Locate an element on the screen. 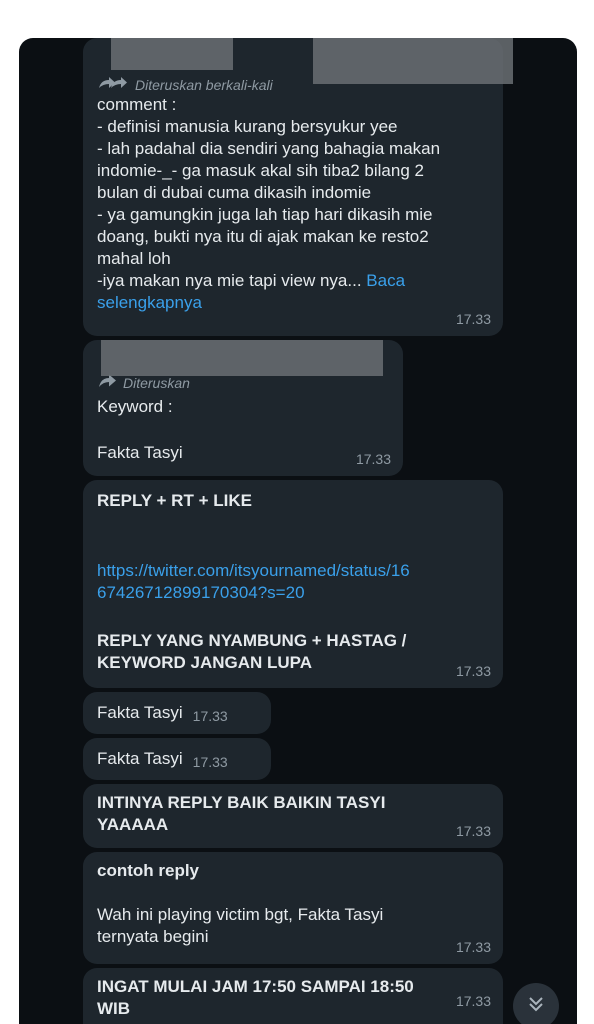 The image size is (594, 1024). message-line: mahal loh is located at coordinates (134, 258).